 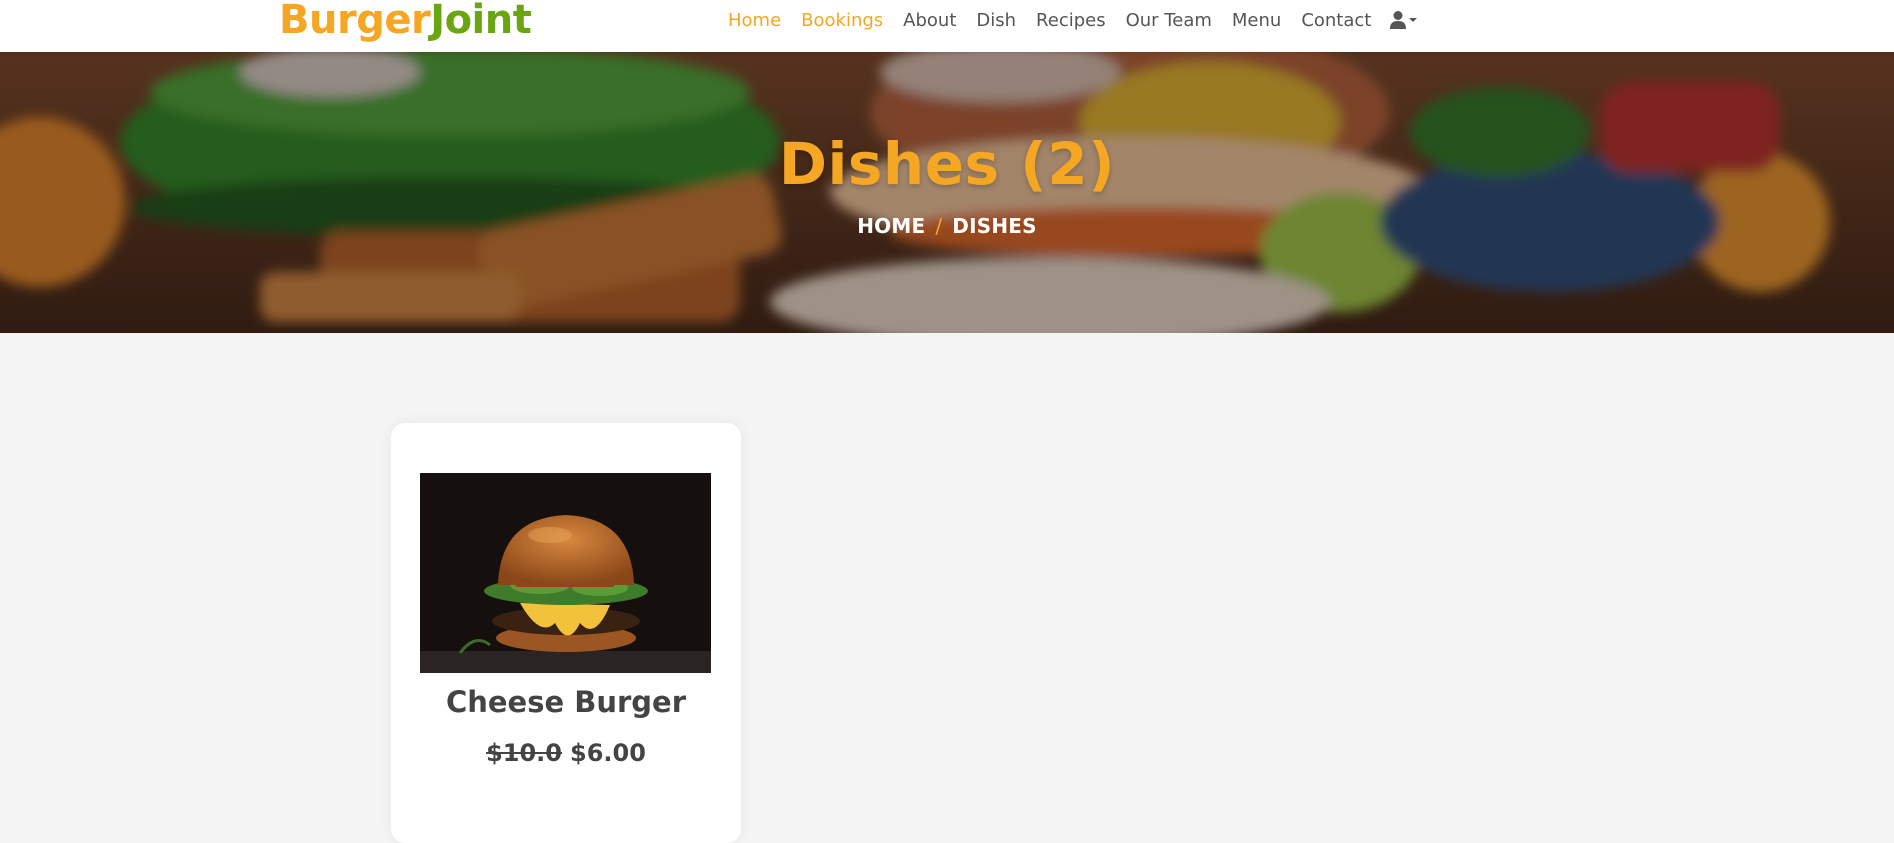 I want to click on breadcrumb-current: DISHES, so click(x=994, y=226).